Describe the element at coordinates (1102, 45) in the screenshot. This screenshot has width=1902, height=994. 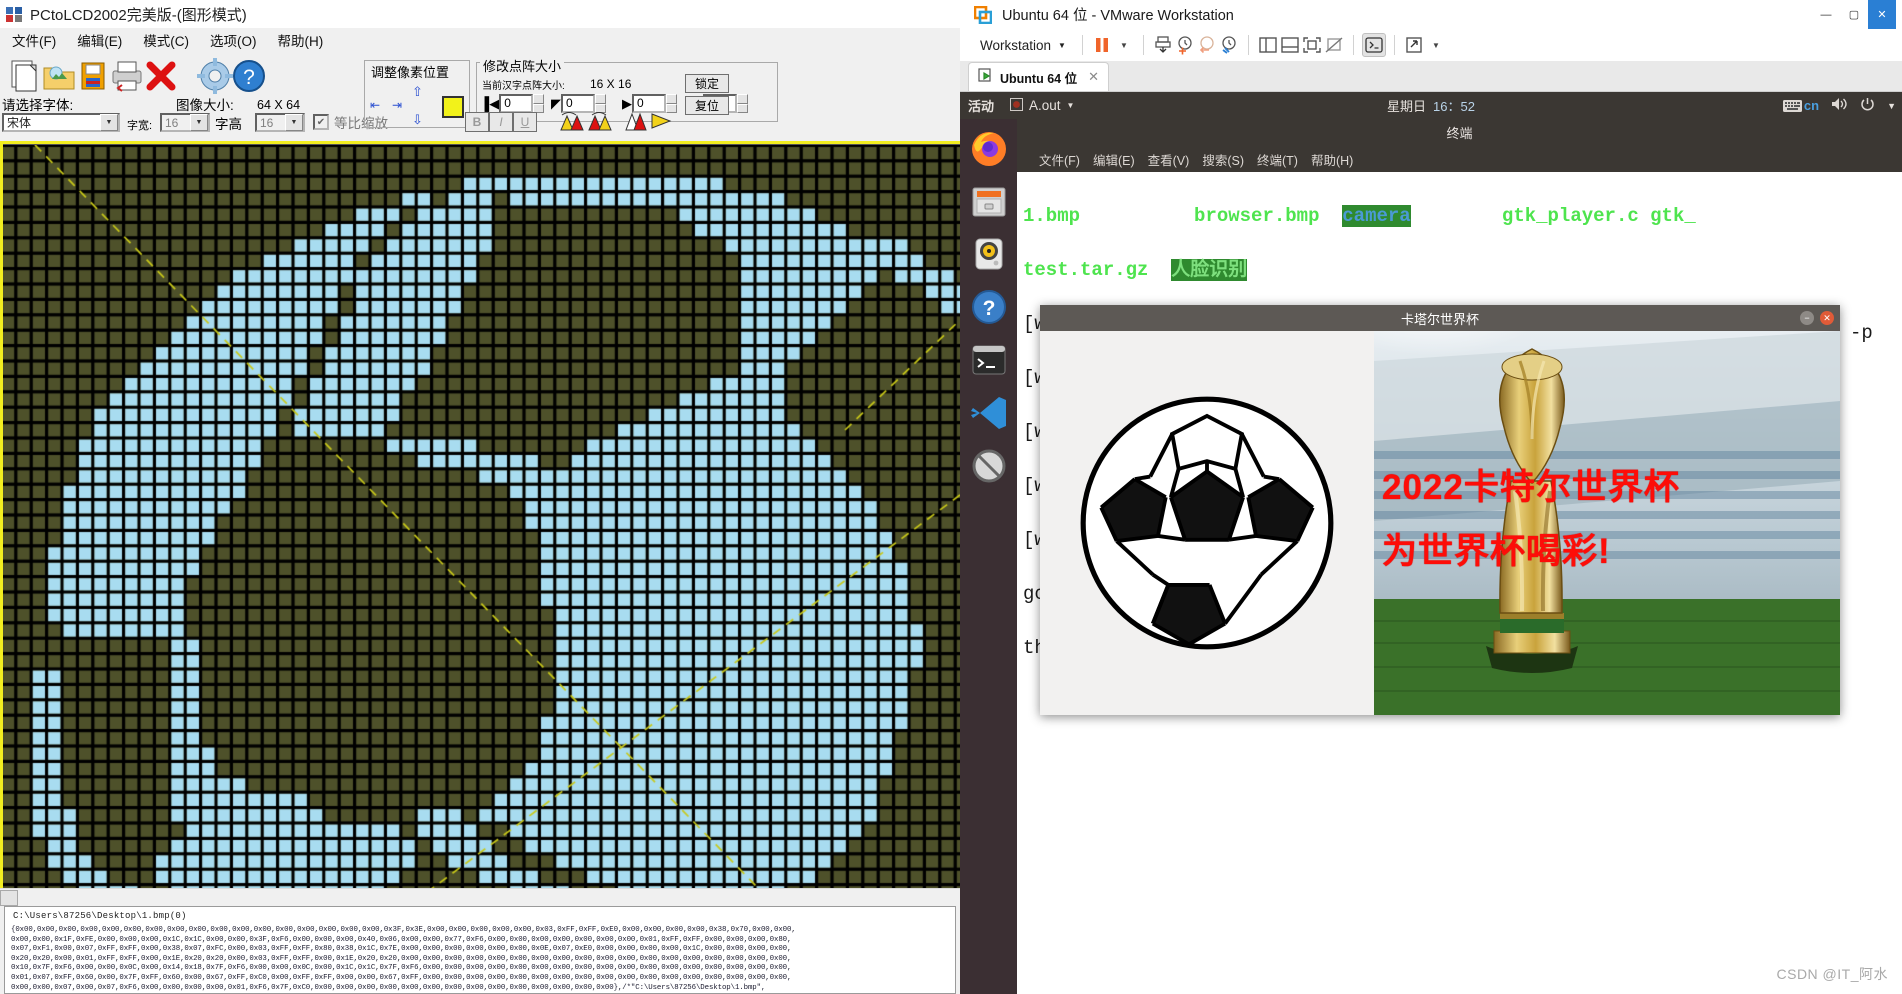
I see `pause-icon` at that location.